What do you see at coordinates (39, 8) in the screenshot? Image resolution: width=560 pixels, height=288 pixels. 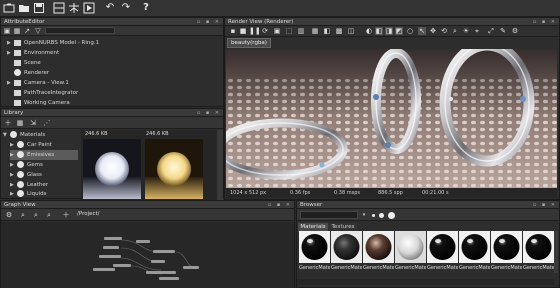 I see `save-icon` at bounding box center [39, 8].